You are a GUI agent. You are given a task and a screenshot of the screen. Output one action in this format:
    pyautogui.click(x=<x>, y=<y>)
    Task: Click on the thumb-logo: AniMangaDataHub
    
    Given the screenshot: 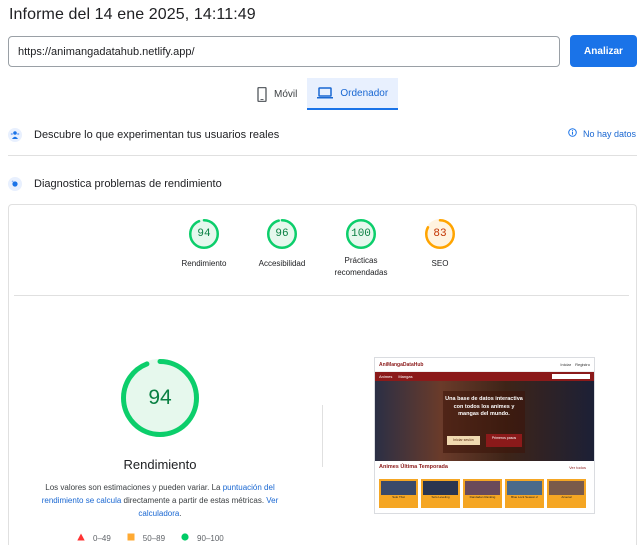 What is the action you would take?
    pyautogui.click(x=401, y=364)
    